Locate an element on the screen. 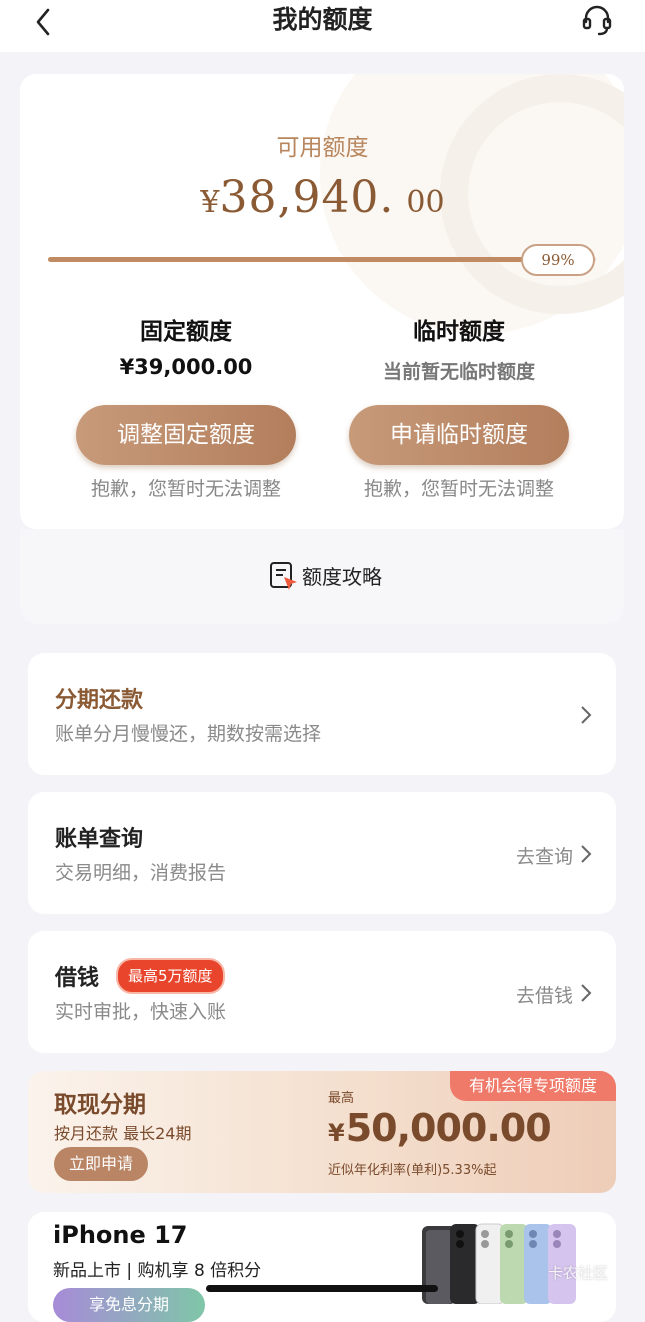  interest-rate-note: 近似年化利率(单利)5.33%起 is located at coordinates (412, 1170).